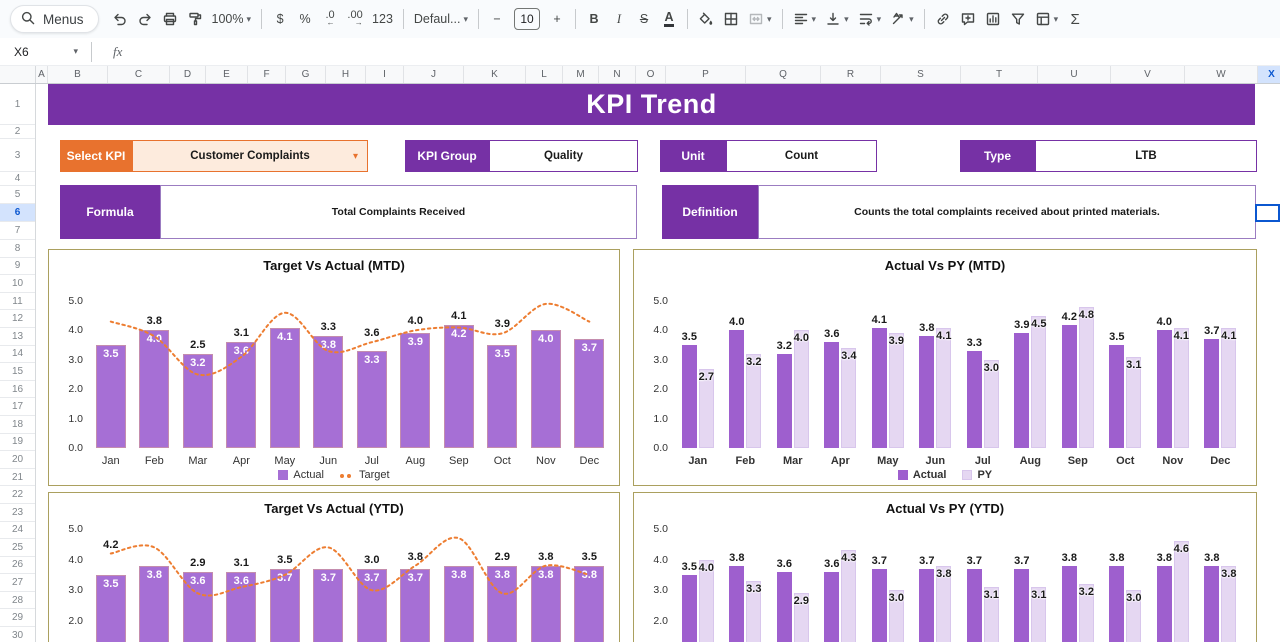  I want to click on row-header-25: 25, so click(17, 548).